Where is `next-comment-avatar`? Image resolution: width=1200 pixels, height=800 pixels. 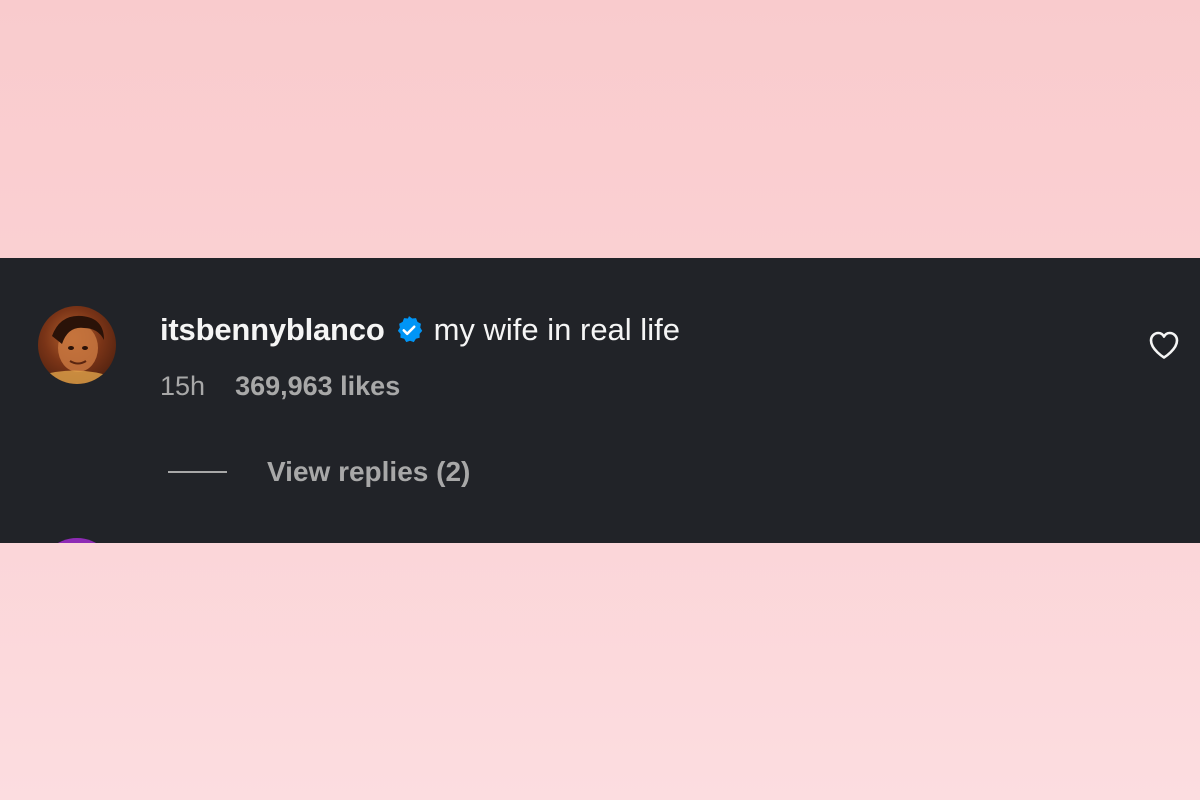
next-comment-avatar is located at coordinates (77, 540).